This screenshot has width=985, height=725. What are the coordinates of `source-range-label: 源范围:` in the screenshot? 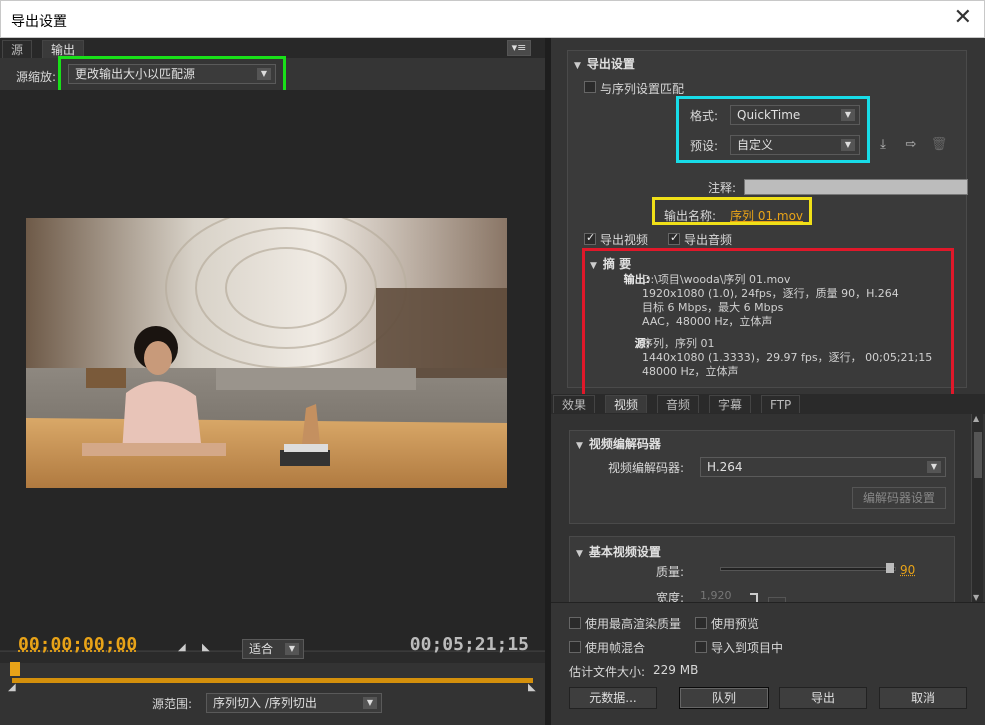 It's located at (172, 704).